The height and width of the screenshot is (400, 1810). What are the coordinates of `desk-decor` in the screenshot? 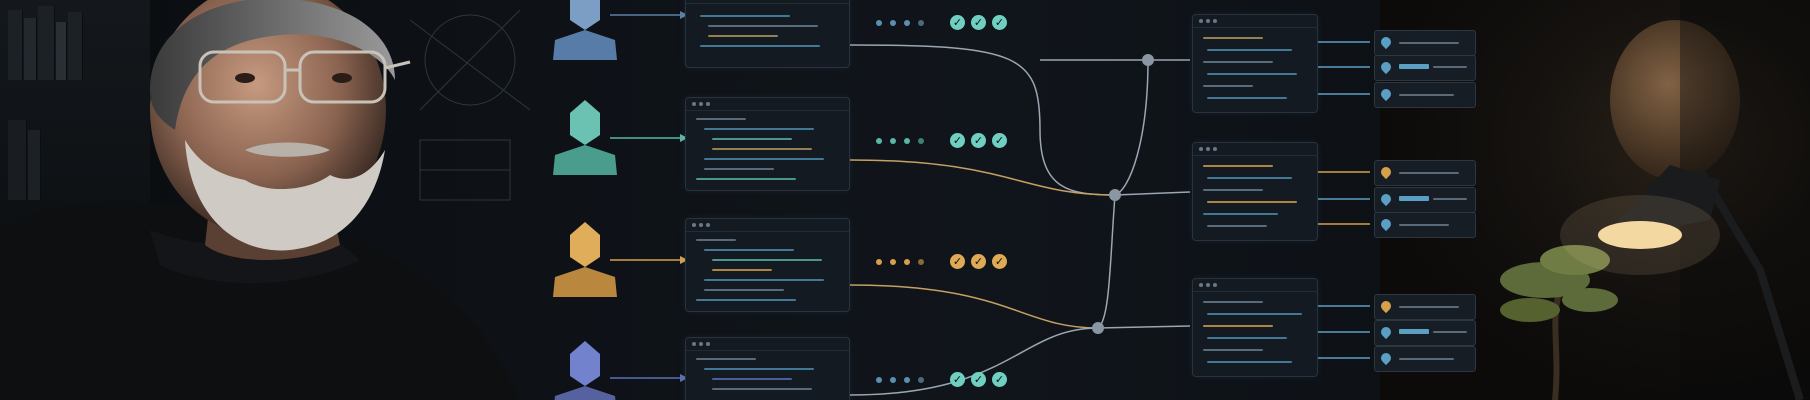 It's located at (1652, 282).